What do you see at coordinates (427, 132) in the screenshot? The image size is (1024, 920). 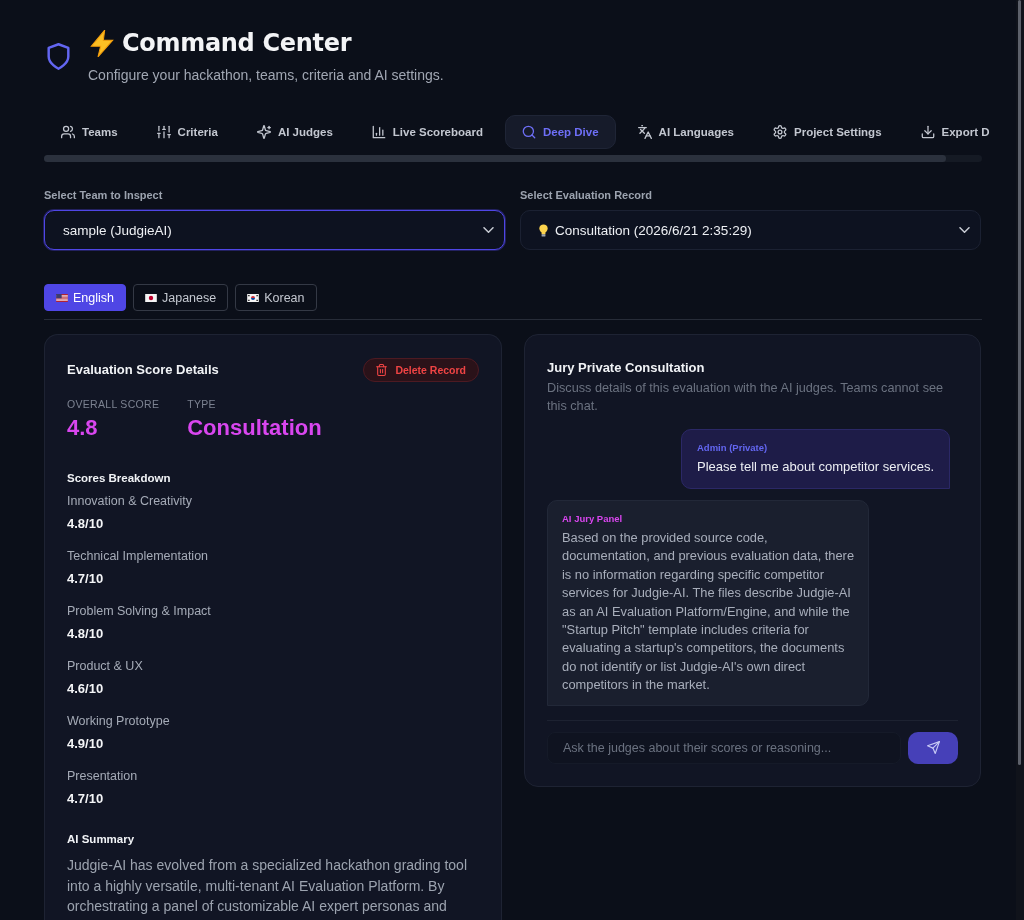 I see `nav-tab: Live Scoreboard` at bounding box center [427, 132].